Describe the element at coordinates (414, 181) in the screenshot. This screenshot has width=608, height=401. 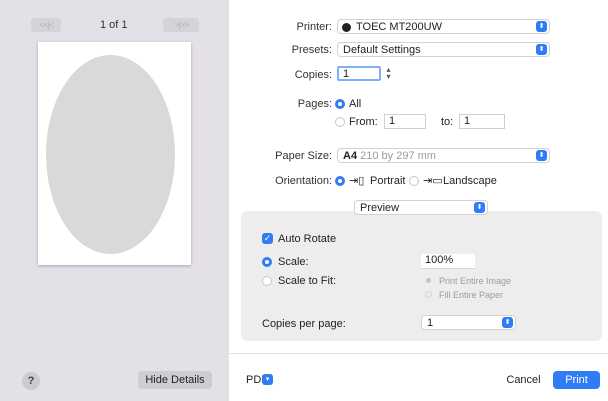
I see `landscape-radio` at that location.